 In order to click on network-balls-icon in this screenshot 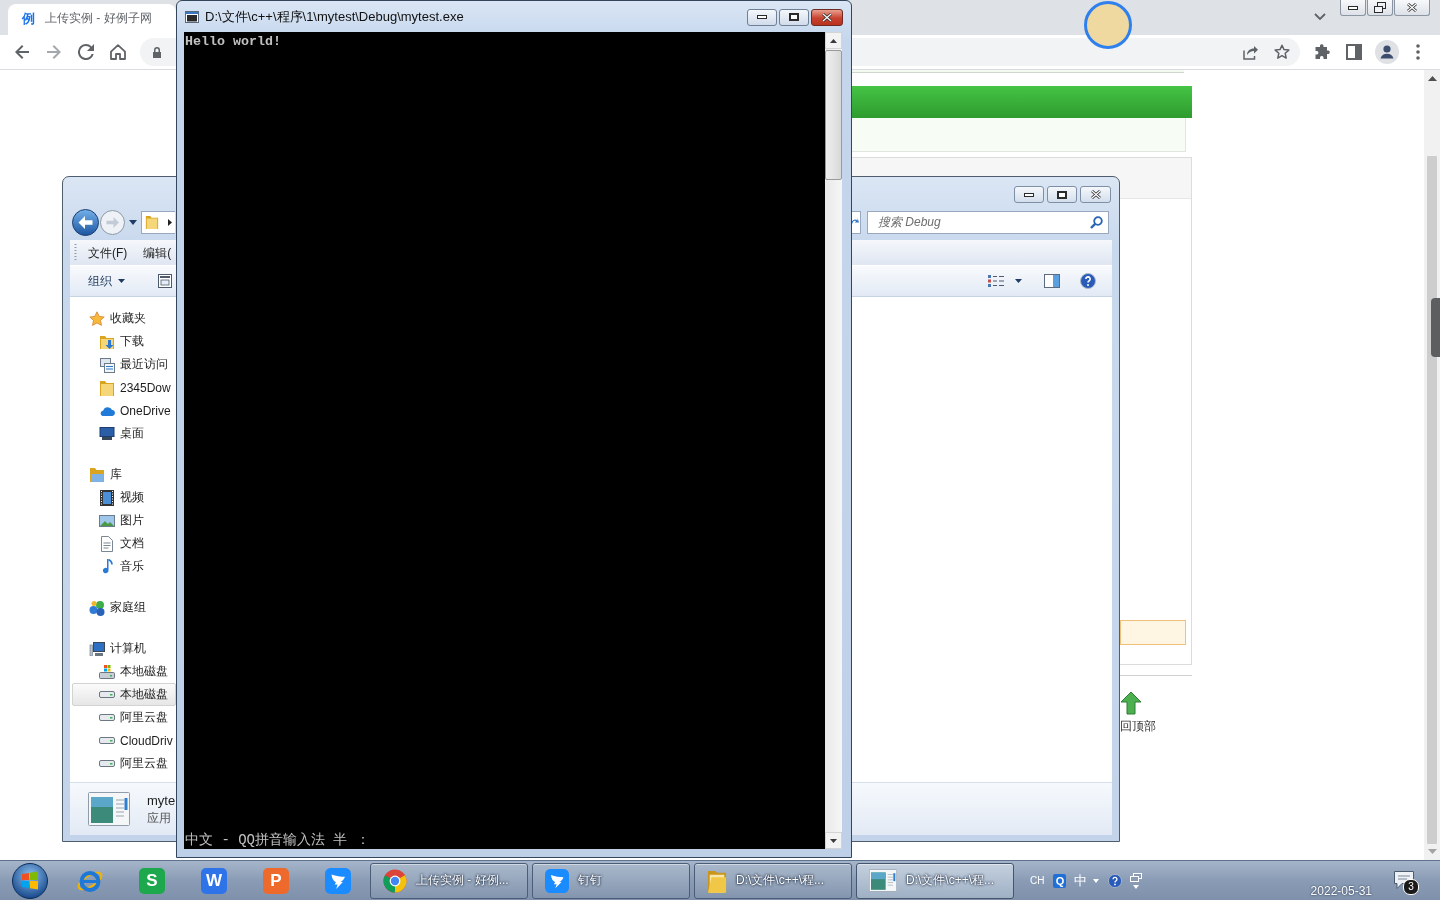, I will do `click(97, 607)`.